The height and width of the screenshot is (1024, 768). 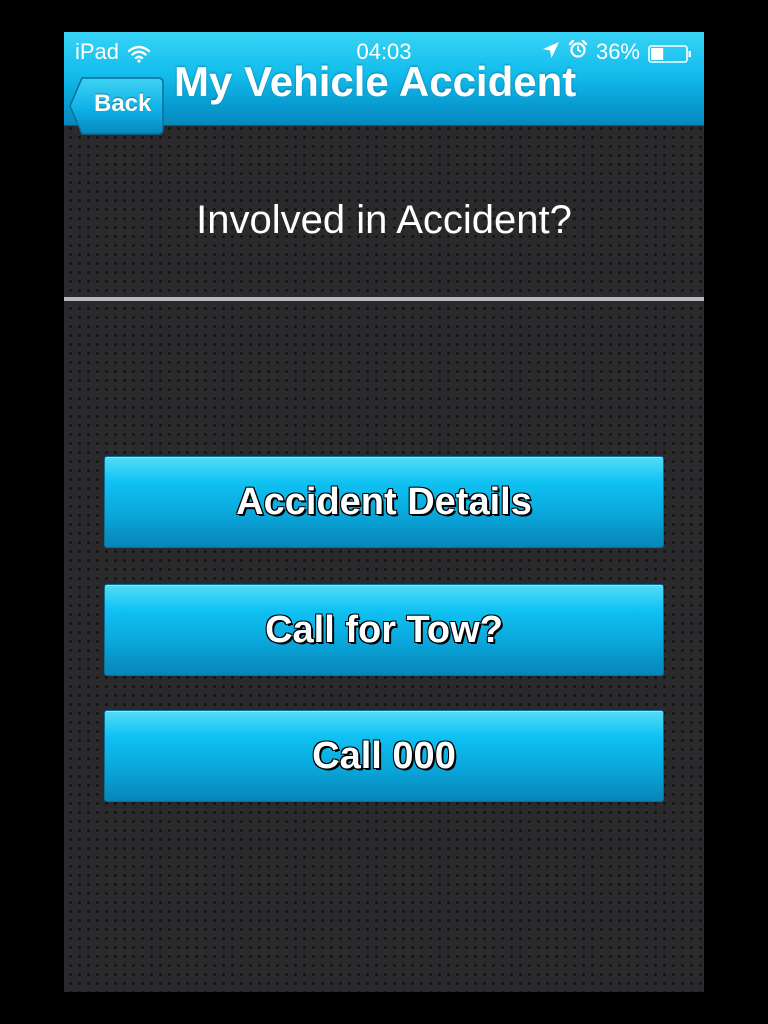 What do you see at coordinates (670, 53) in the screenshot?
I see `battery-icon` at bounding box center [670, 53].